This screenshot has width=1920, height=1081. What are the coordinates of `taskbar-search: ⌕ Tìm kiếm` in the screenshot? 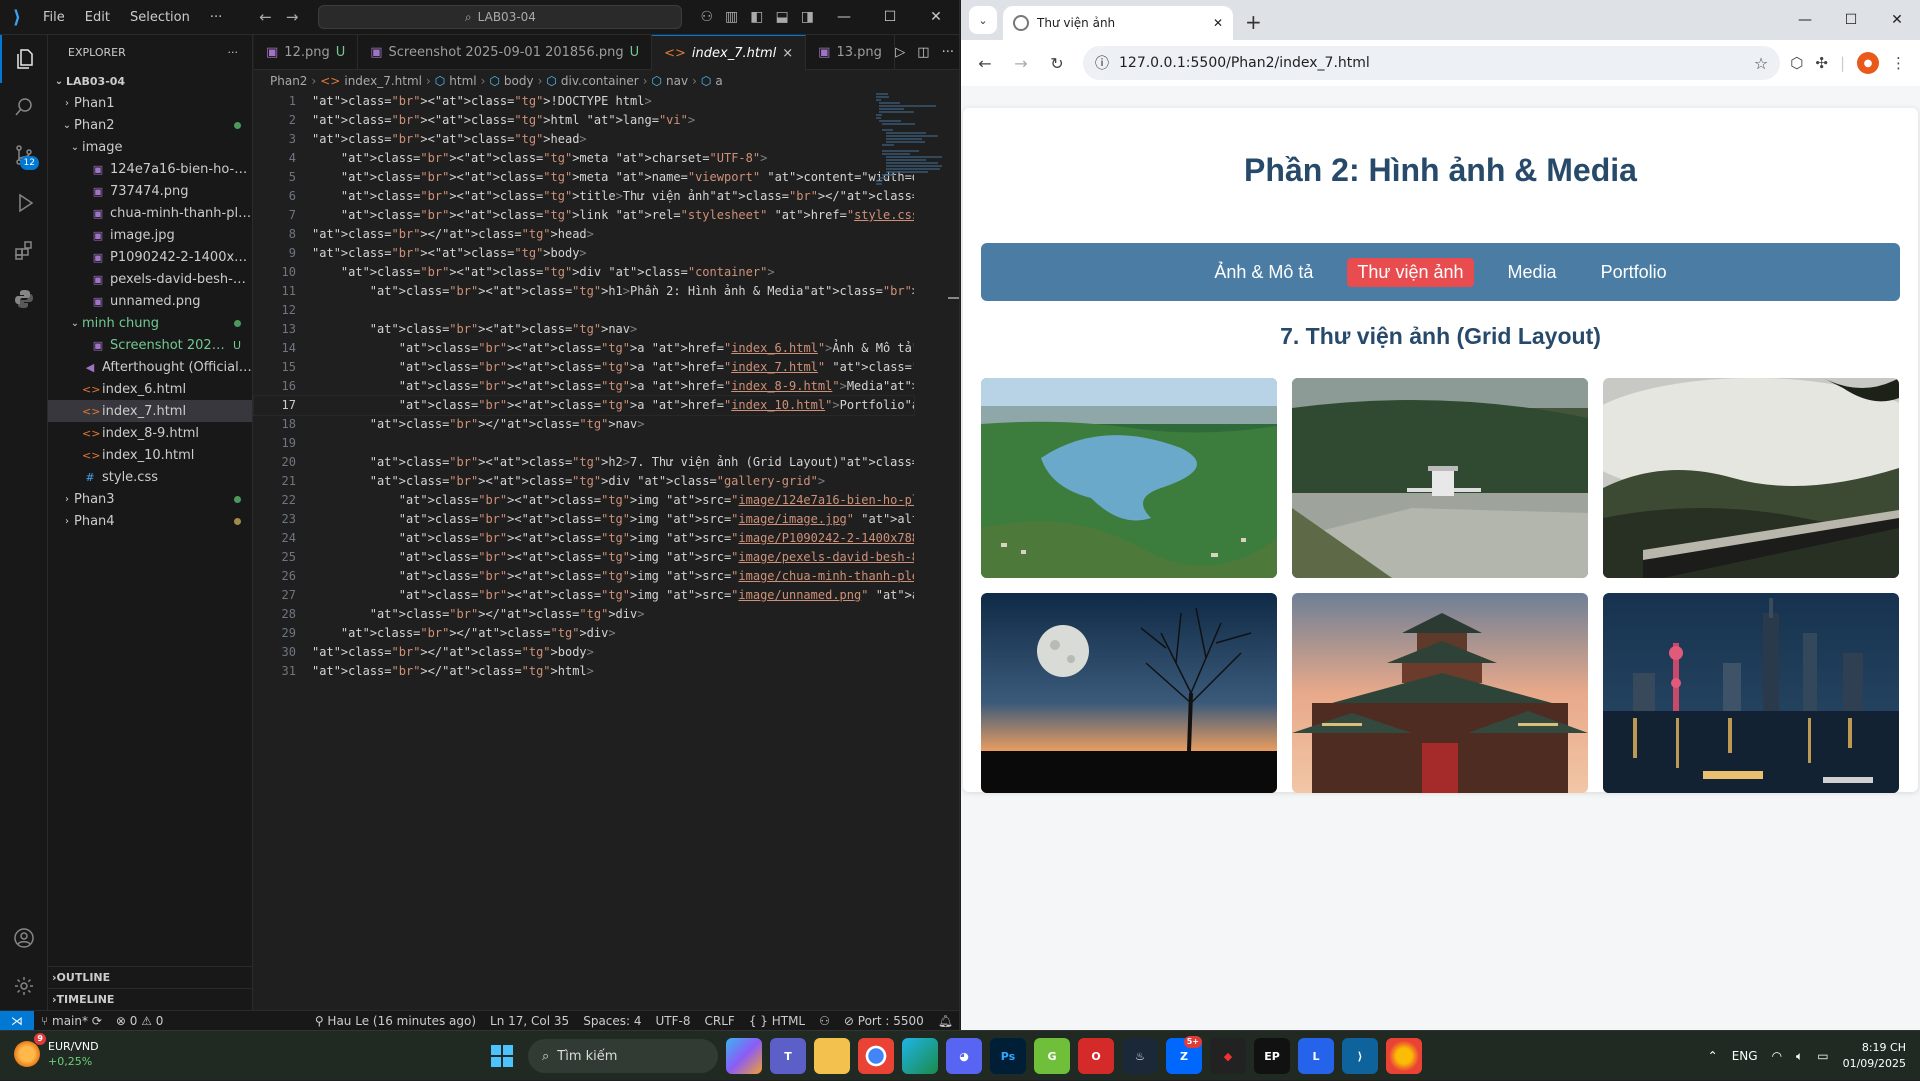 It's located at (623, 1056).